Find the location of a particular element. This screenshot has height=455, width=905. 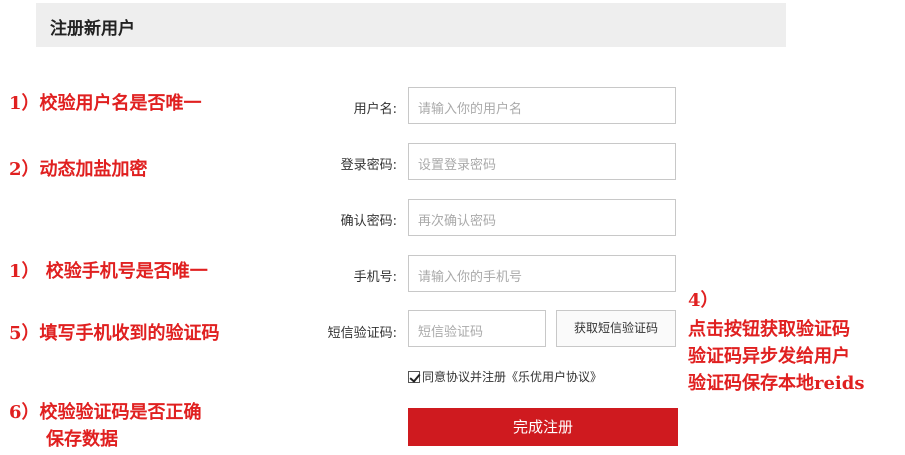

annotation-verify-save-2: 保存数据 is located at coordinates (82, 439).